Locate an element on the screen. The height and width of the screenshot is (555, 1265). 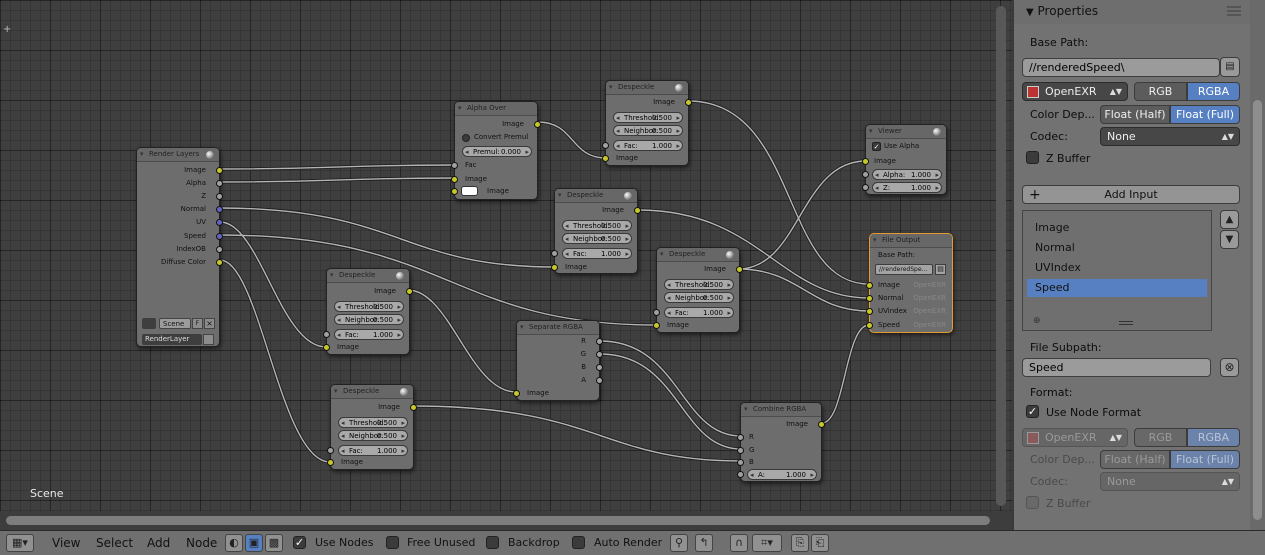
codec-dropdown: None ▲▼ is located at coordinates (1170, 136).